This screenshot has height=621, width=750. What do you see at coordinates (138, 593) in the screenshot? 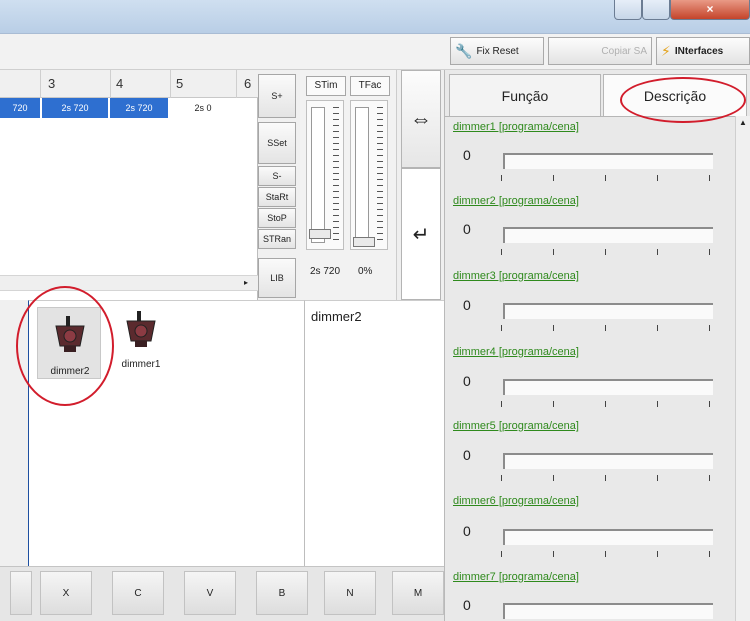
I see `key-c: C` at bounding box center [138, 593].